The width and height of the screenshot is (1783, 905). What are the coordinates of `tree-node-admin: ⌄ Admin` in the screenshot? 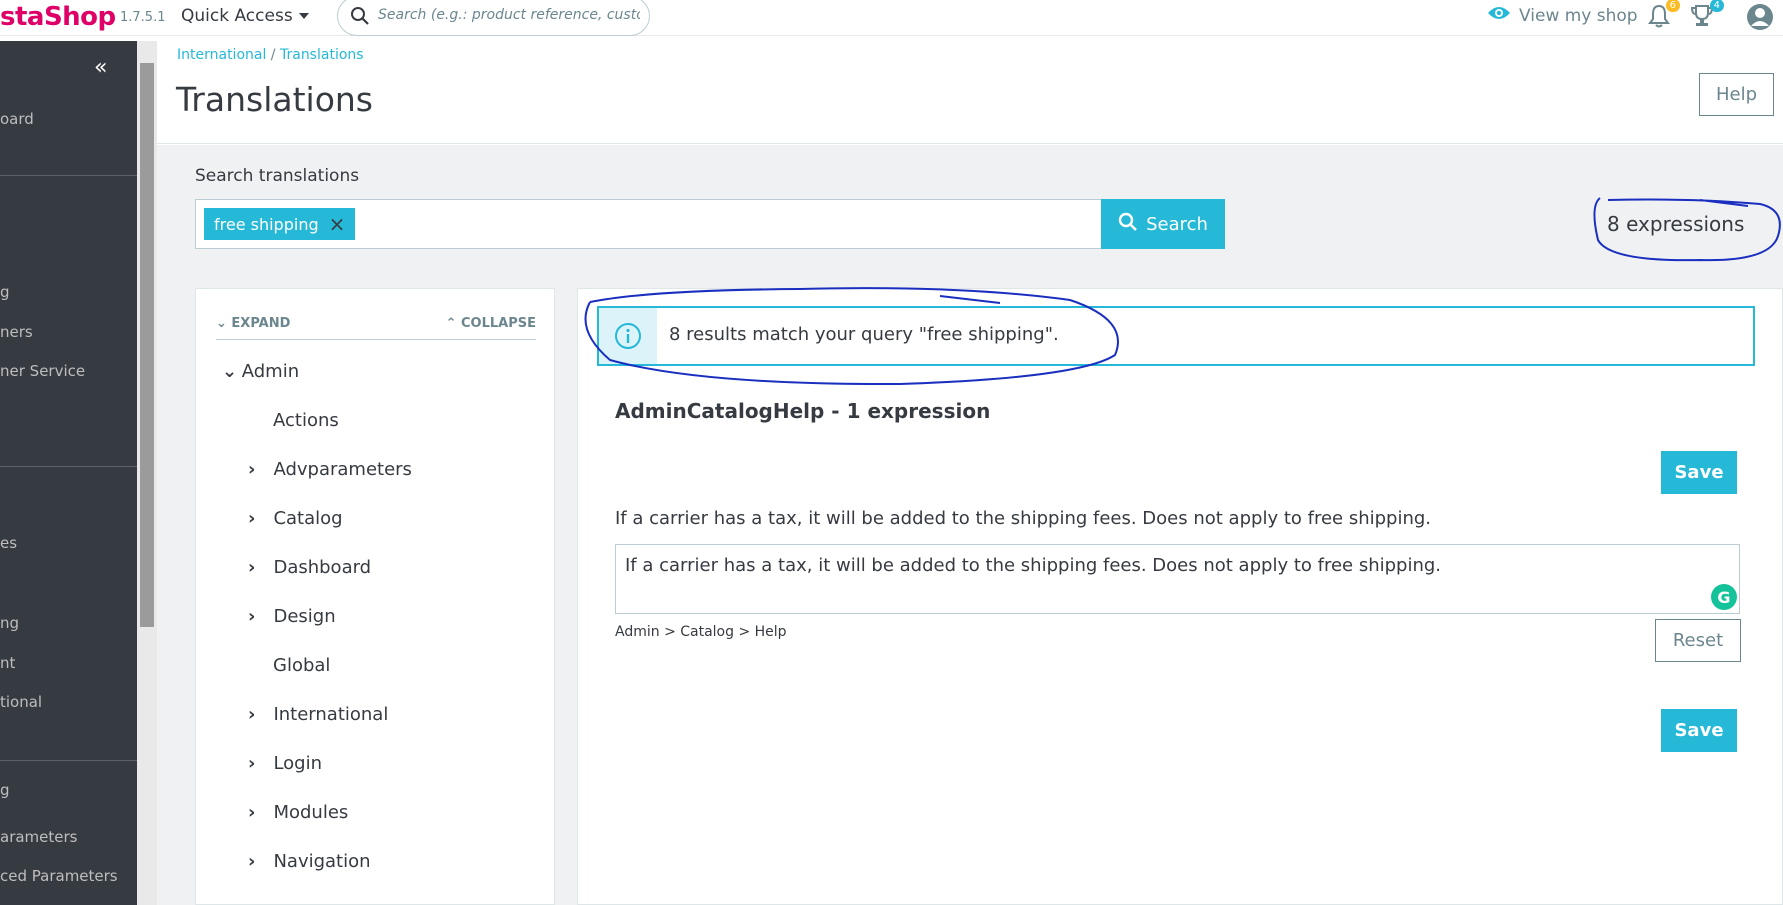 It's located at (260, 371).